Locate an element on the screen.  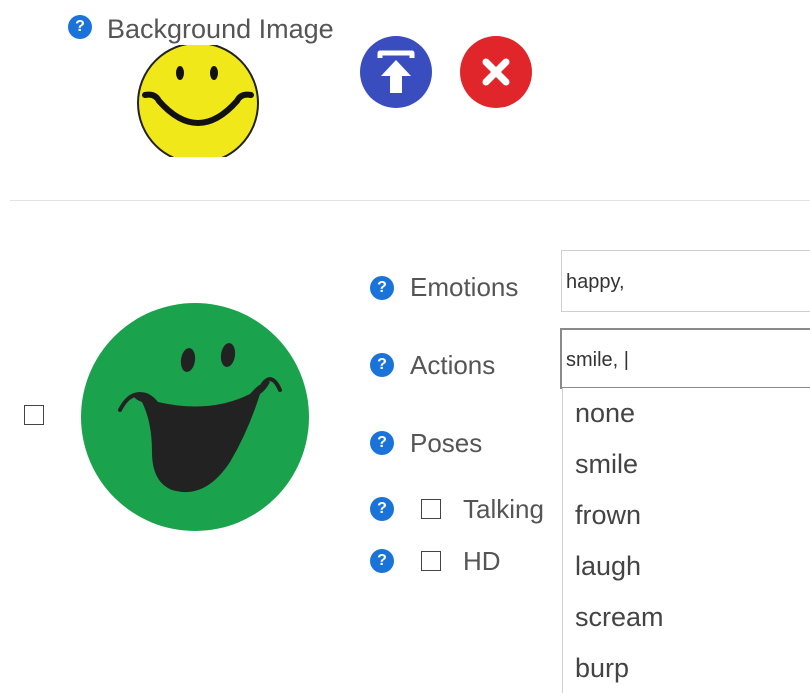
background-help-icon: ? is located at coordinates (80, 27).